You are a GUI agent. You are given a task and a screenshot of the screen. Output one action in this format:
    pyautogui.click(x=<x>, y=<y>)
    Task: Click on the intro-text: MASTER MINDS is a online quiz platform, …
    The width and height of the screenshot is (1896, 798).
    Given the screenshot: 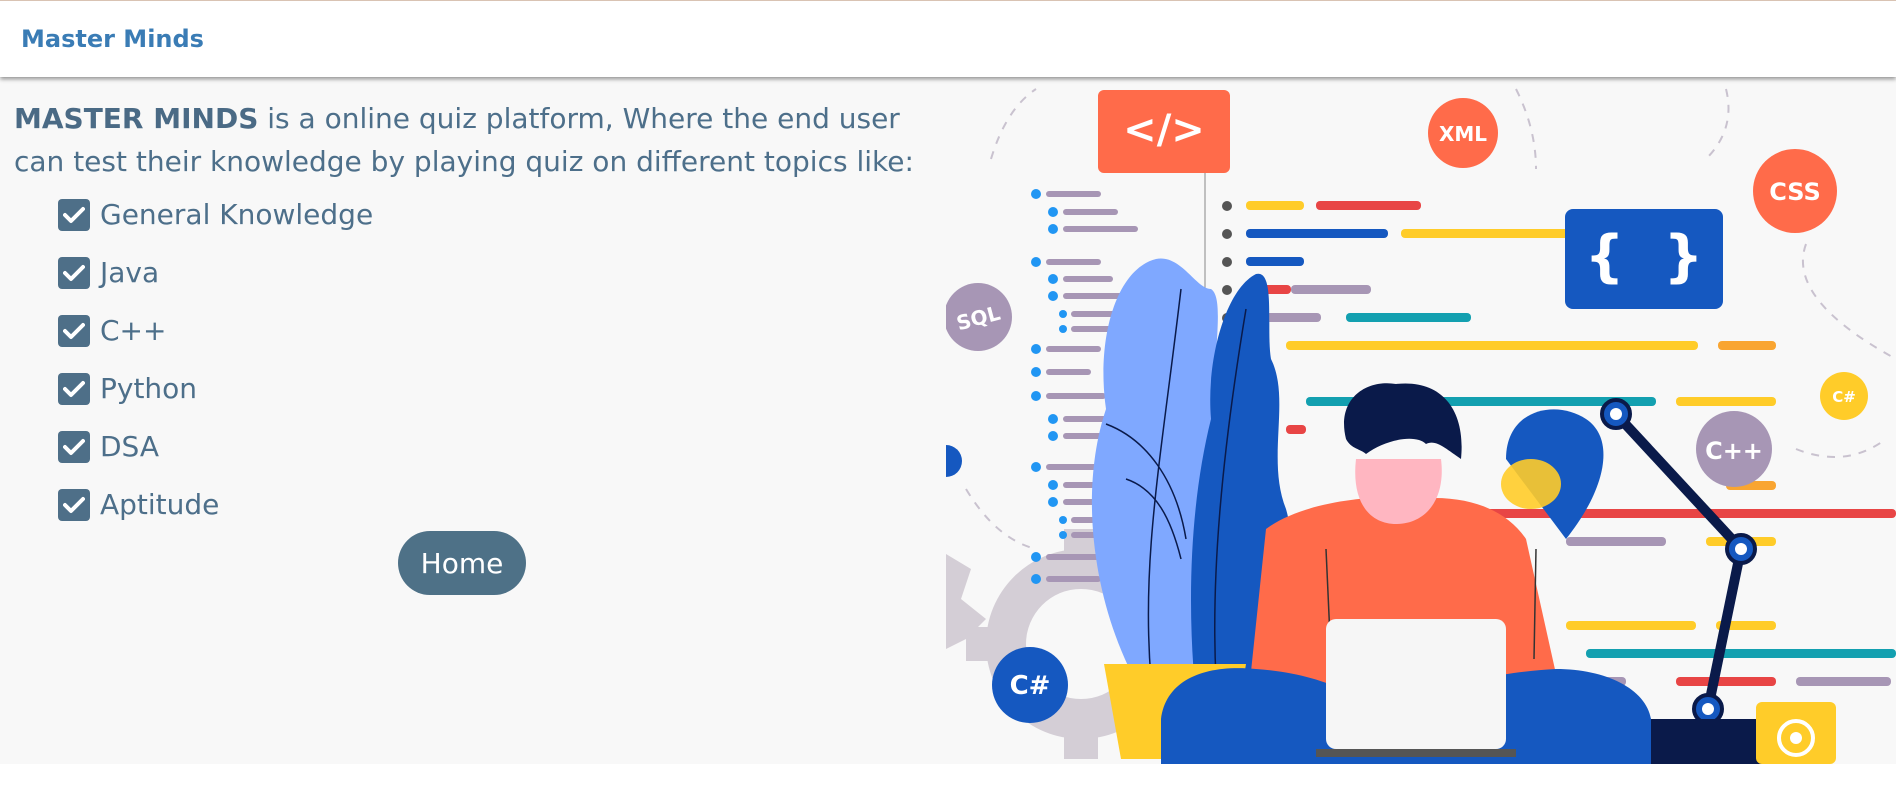 What is the action you would take?
    pyautogui.click(x=474, y=140)
    